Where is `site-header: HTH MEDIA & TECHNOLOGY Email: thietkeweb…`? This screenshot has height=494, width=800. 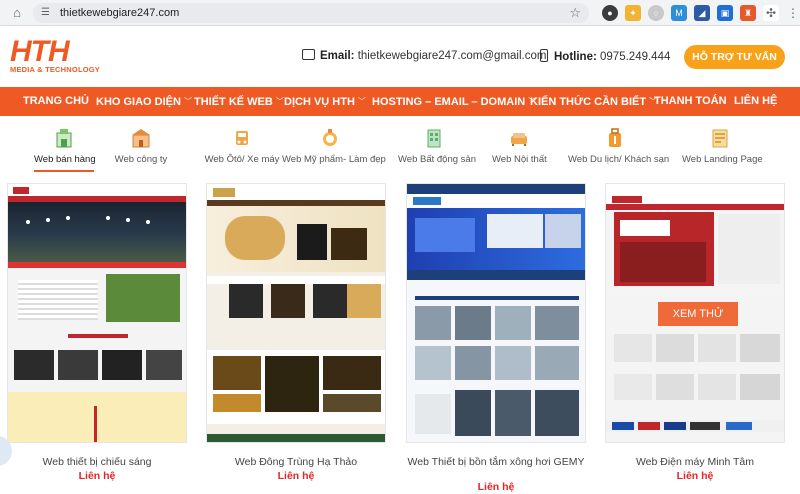
site-header: HTH MEDIA & TECHNOLOGY Email: thietkeweb… is located at coordinates (400, 57).